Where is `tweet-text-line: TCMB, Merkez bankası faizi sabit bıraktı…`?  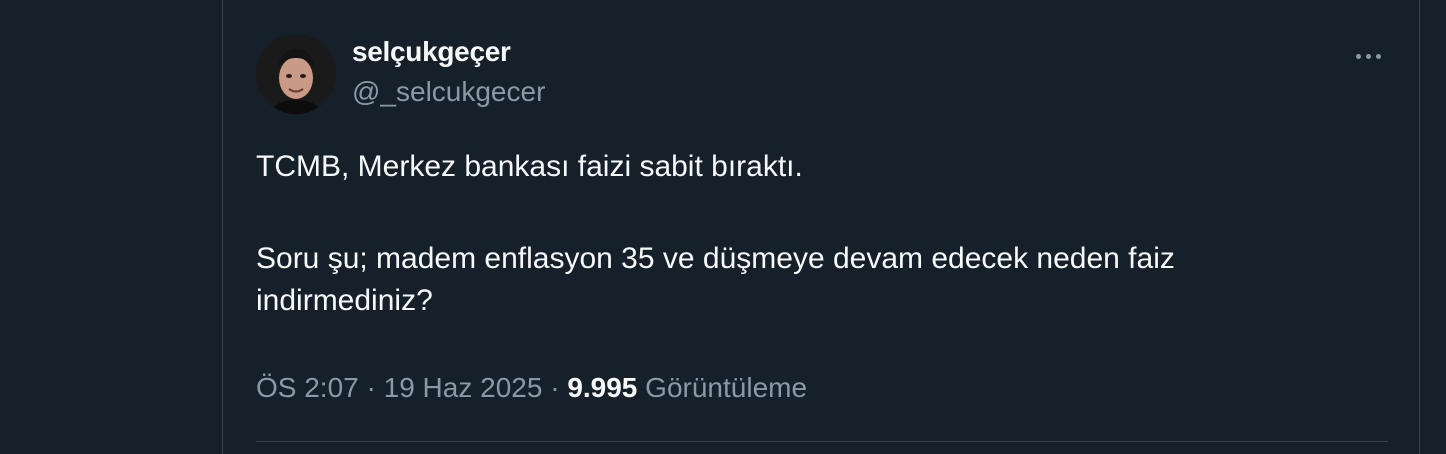 tweet-text-line: TCMB, Merkez bankası faizi sabit bıraktı… is located at coordinates (529, 166).